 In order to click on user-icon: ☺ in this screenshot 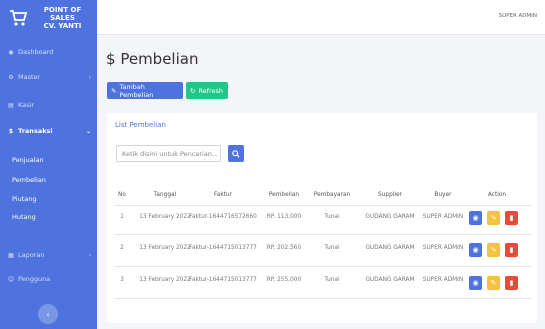, I will do `click(11, 279)`.